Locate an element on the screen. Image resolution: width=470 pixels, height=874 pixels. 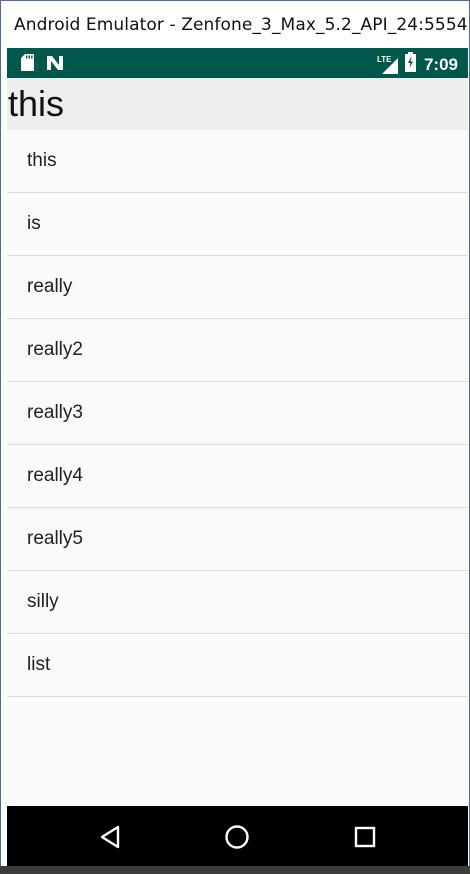
home-icon is located at coordinates (237, 837).